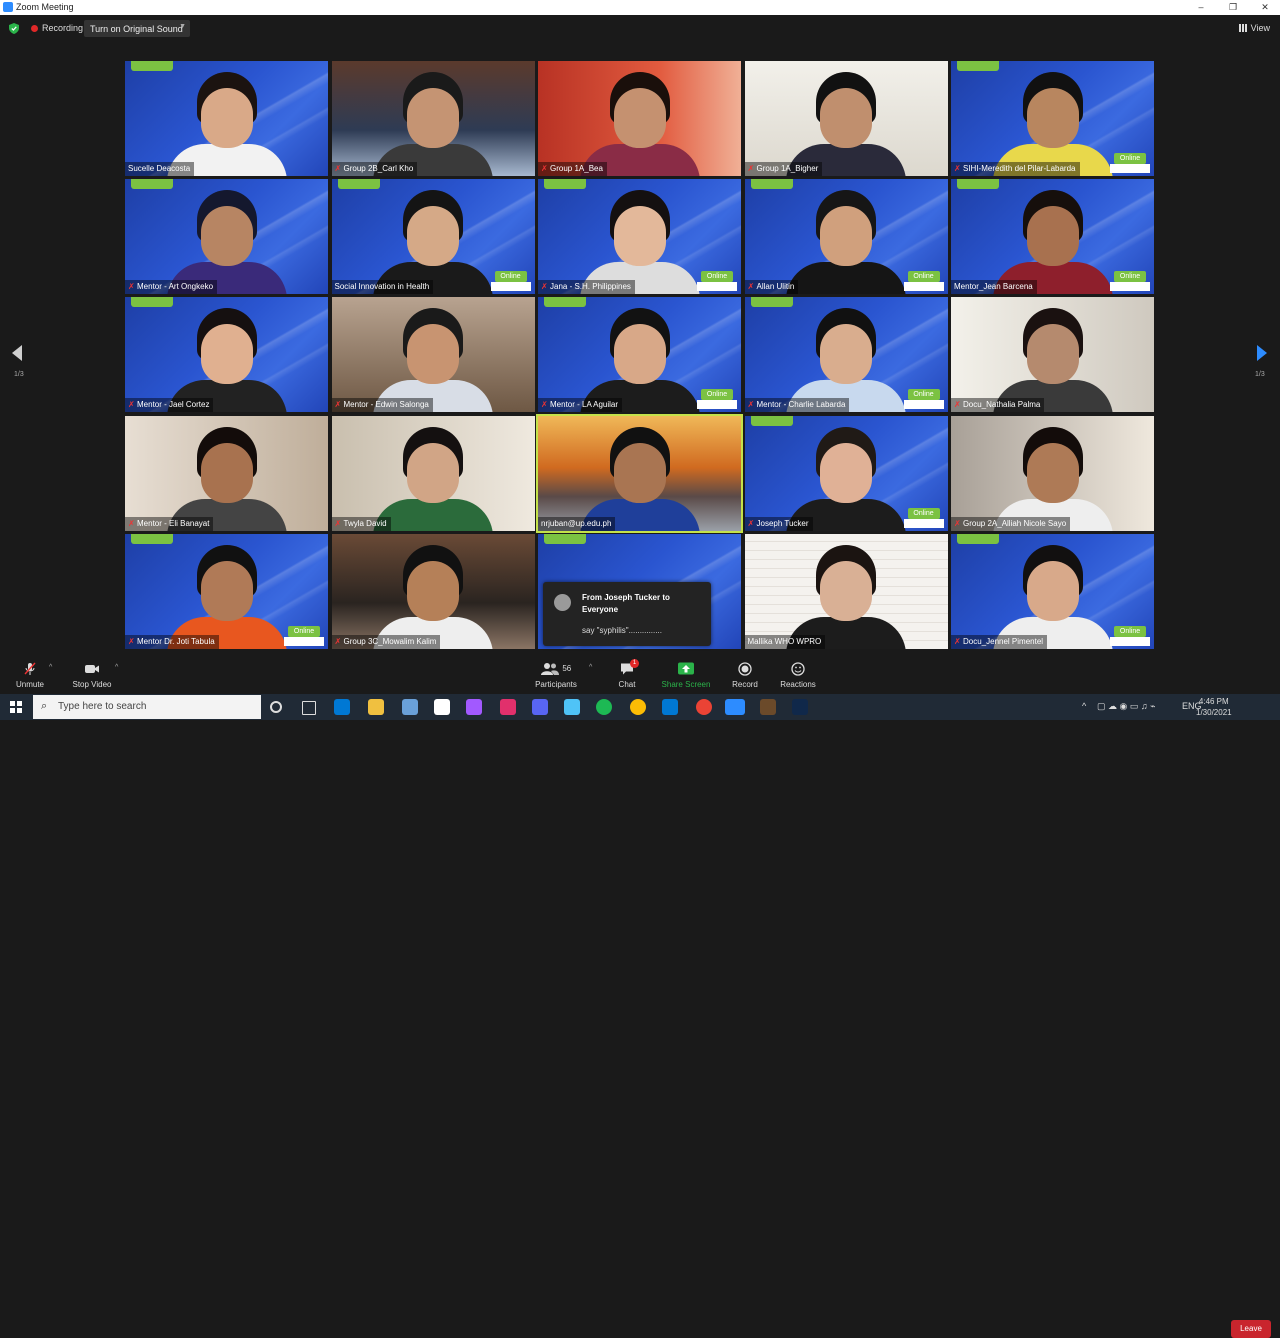 This screenshot has width=1280, height=1338. I want to click on unmute-button: Unmute, so click(30, 674).